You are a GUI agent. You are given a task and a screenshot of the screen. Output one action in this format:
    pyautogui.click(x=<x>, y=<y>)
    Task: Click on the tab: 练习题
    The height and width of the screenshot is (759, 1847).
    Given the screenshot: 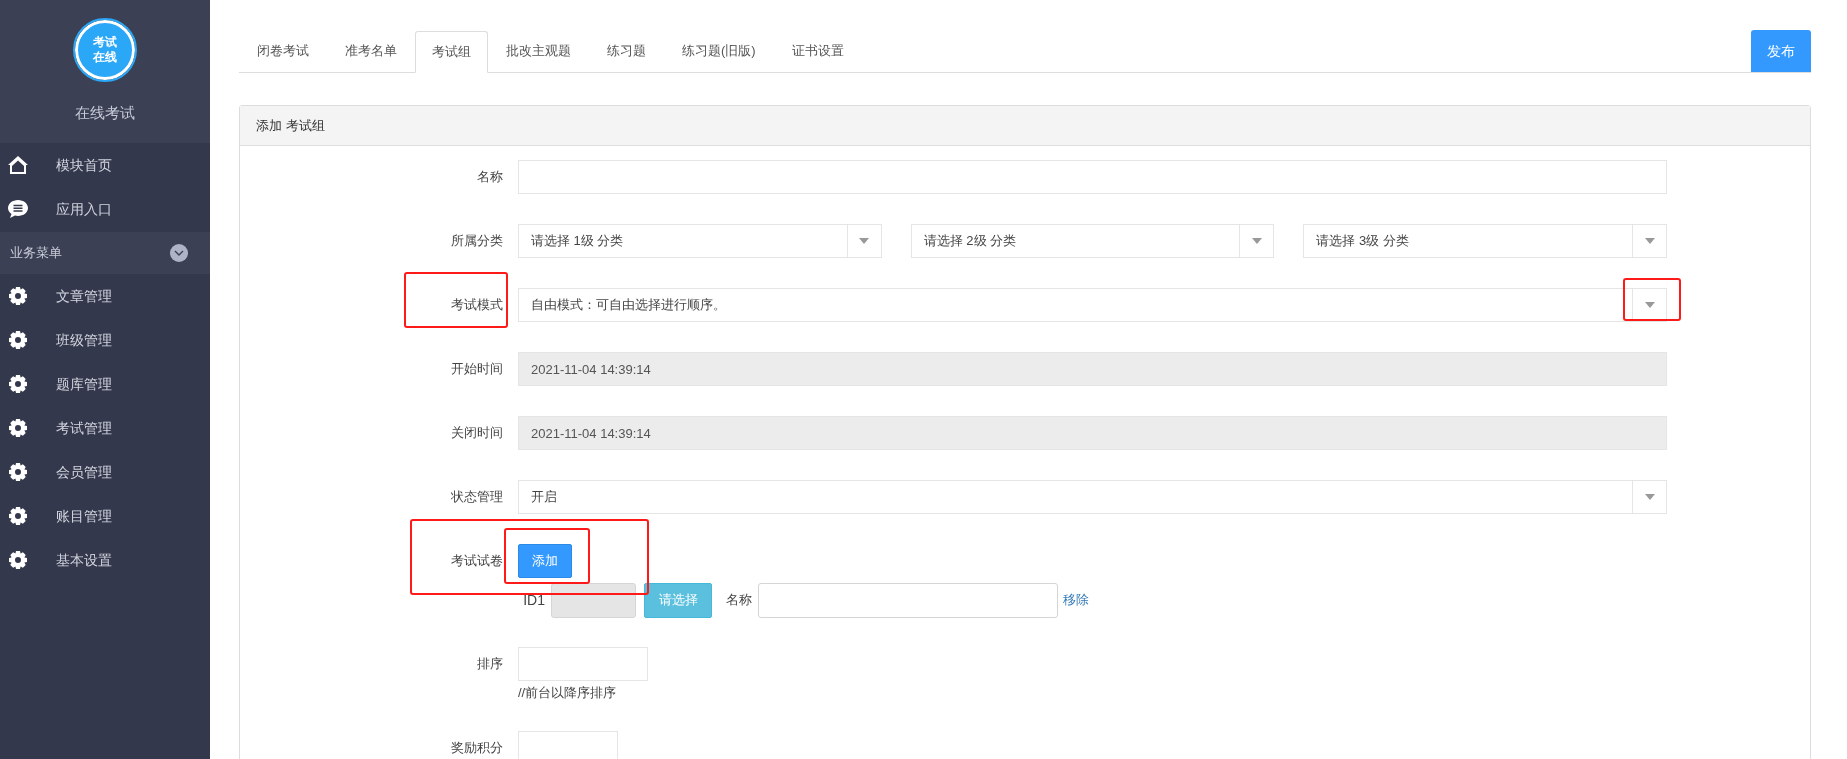 What is the action you would take?
    pyautogui.click(x=626, y=51)
    